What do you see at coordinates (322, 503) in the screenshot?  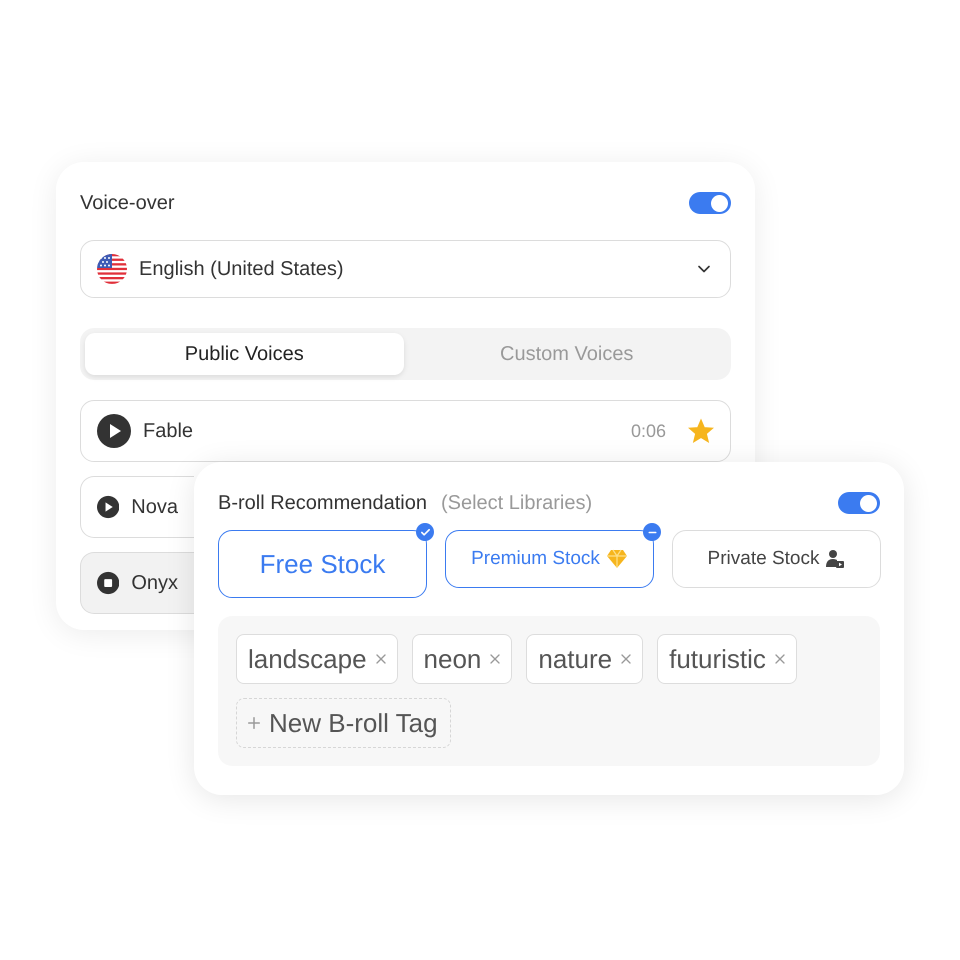 I see `section-title: B-roll Recommendation` at bounding box center [322, 503].